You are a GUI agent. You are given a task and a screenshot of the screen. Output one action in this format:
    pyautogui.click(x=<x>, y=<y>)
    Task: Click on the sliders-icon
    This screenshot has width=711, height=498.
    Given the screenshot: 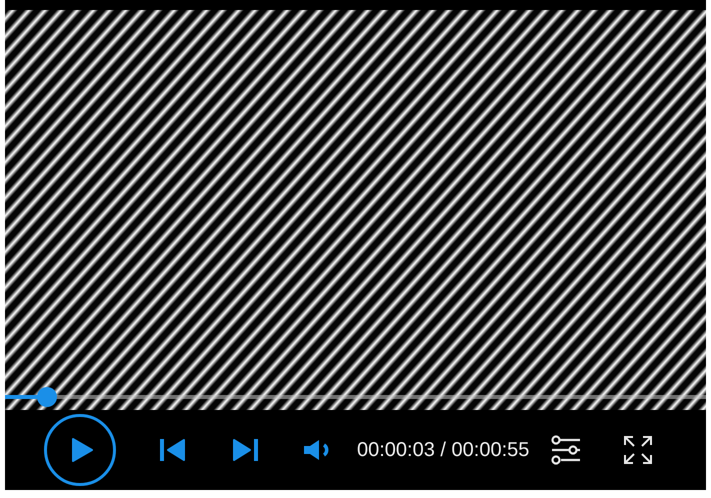 What is the action you would take?
    pyautogui.click(x=566, y=450)
    